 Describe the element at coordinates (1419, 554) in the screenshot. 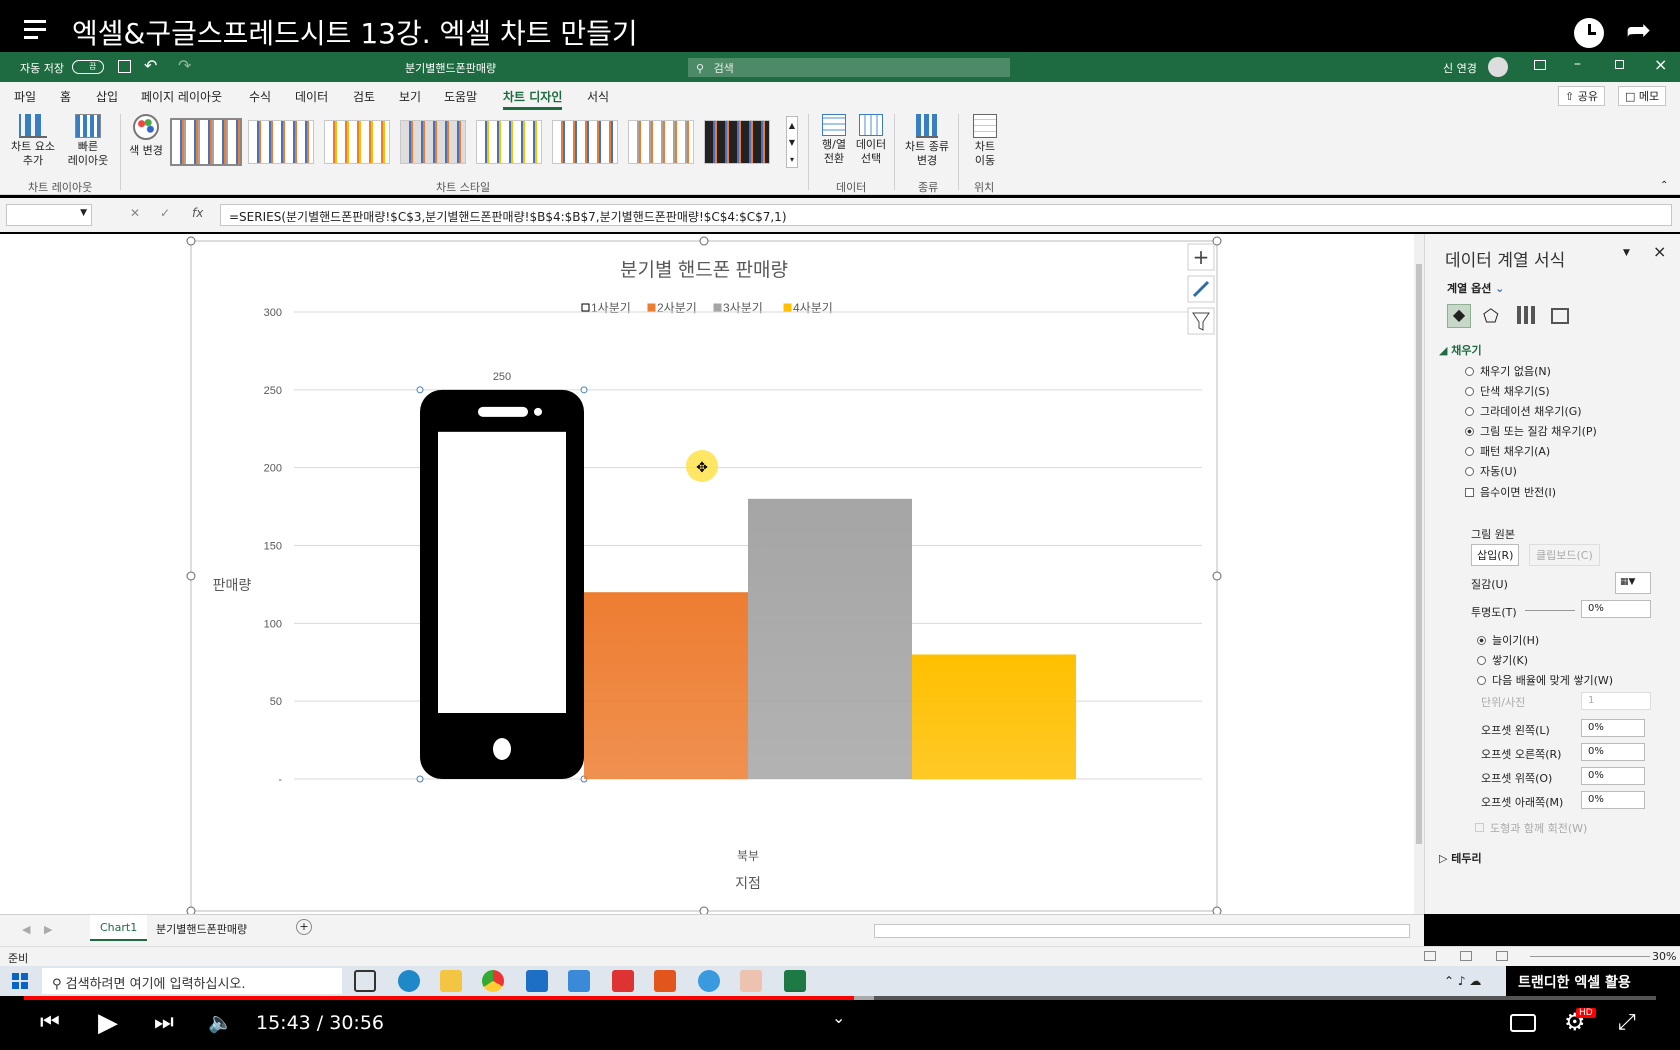

I see `vertical-scrollbar-thumb` at that location.